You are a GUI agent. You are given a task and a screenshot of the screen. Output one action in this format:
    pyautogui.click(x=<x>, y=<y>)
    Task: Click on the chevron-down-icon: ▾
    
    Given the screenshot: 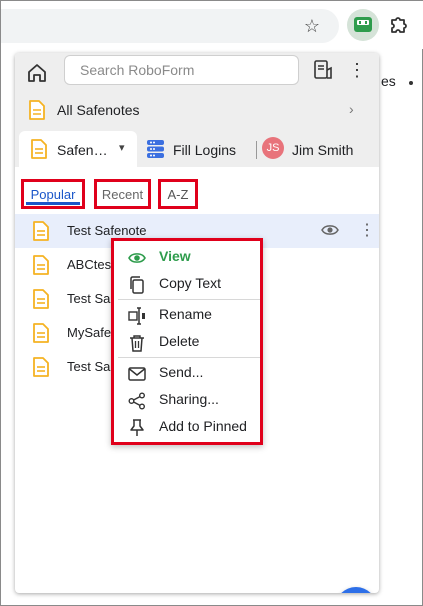 What is the action you would take?
    pyautogui.click(x=122, y=148)
    